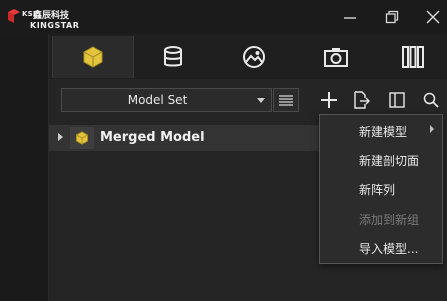 The image size is (447, 301). I want to click on columns-icon, so click(412, 57).